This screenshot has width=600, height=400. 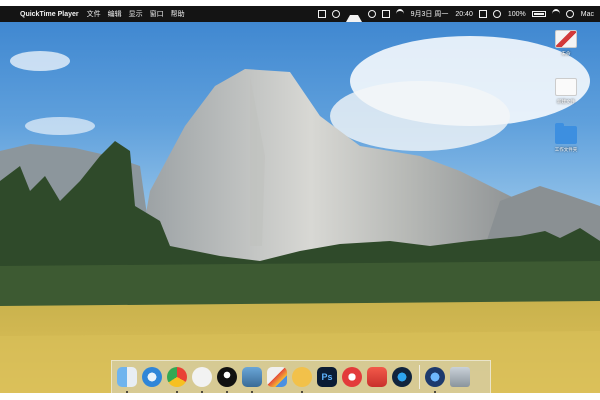 I want to click on cloud-icon, so click(x=385, y=14).